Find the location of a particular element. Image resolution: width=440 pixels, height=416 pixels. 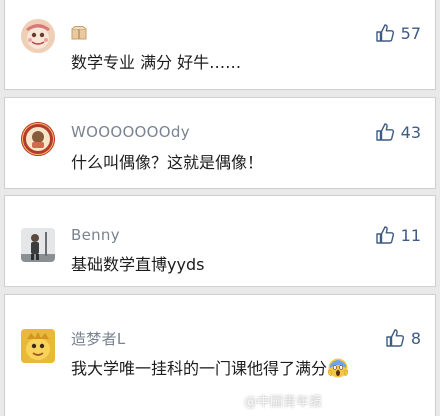

username: 造梦者L is located at coordinates (98, 338).